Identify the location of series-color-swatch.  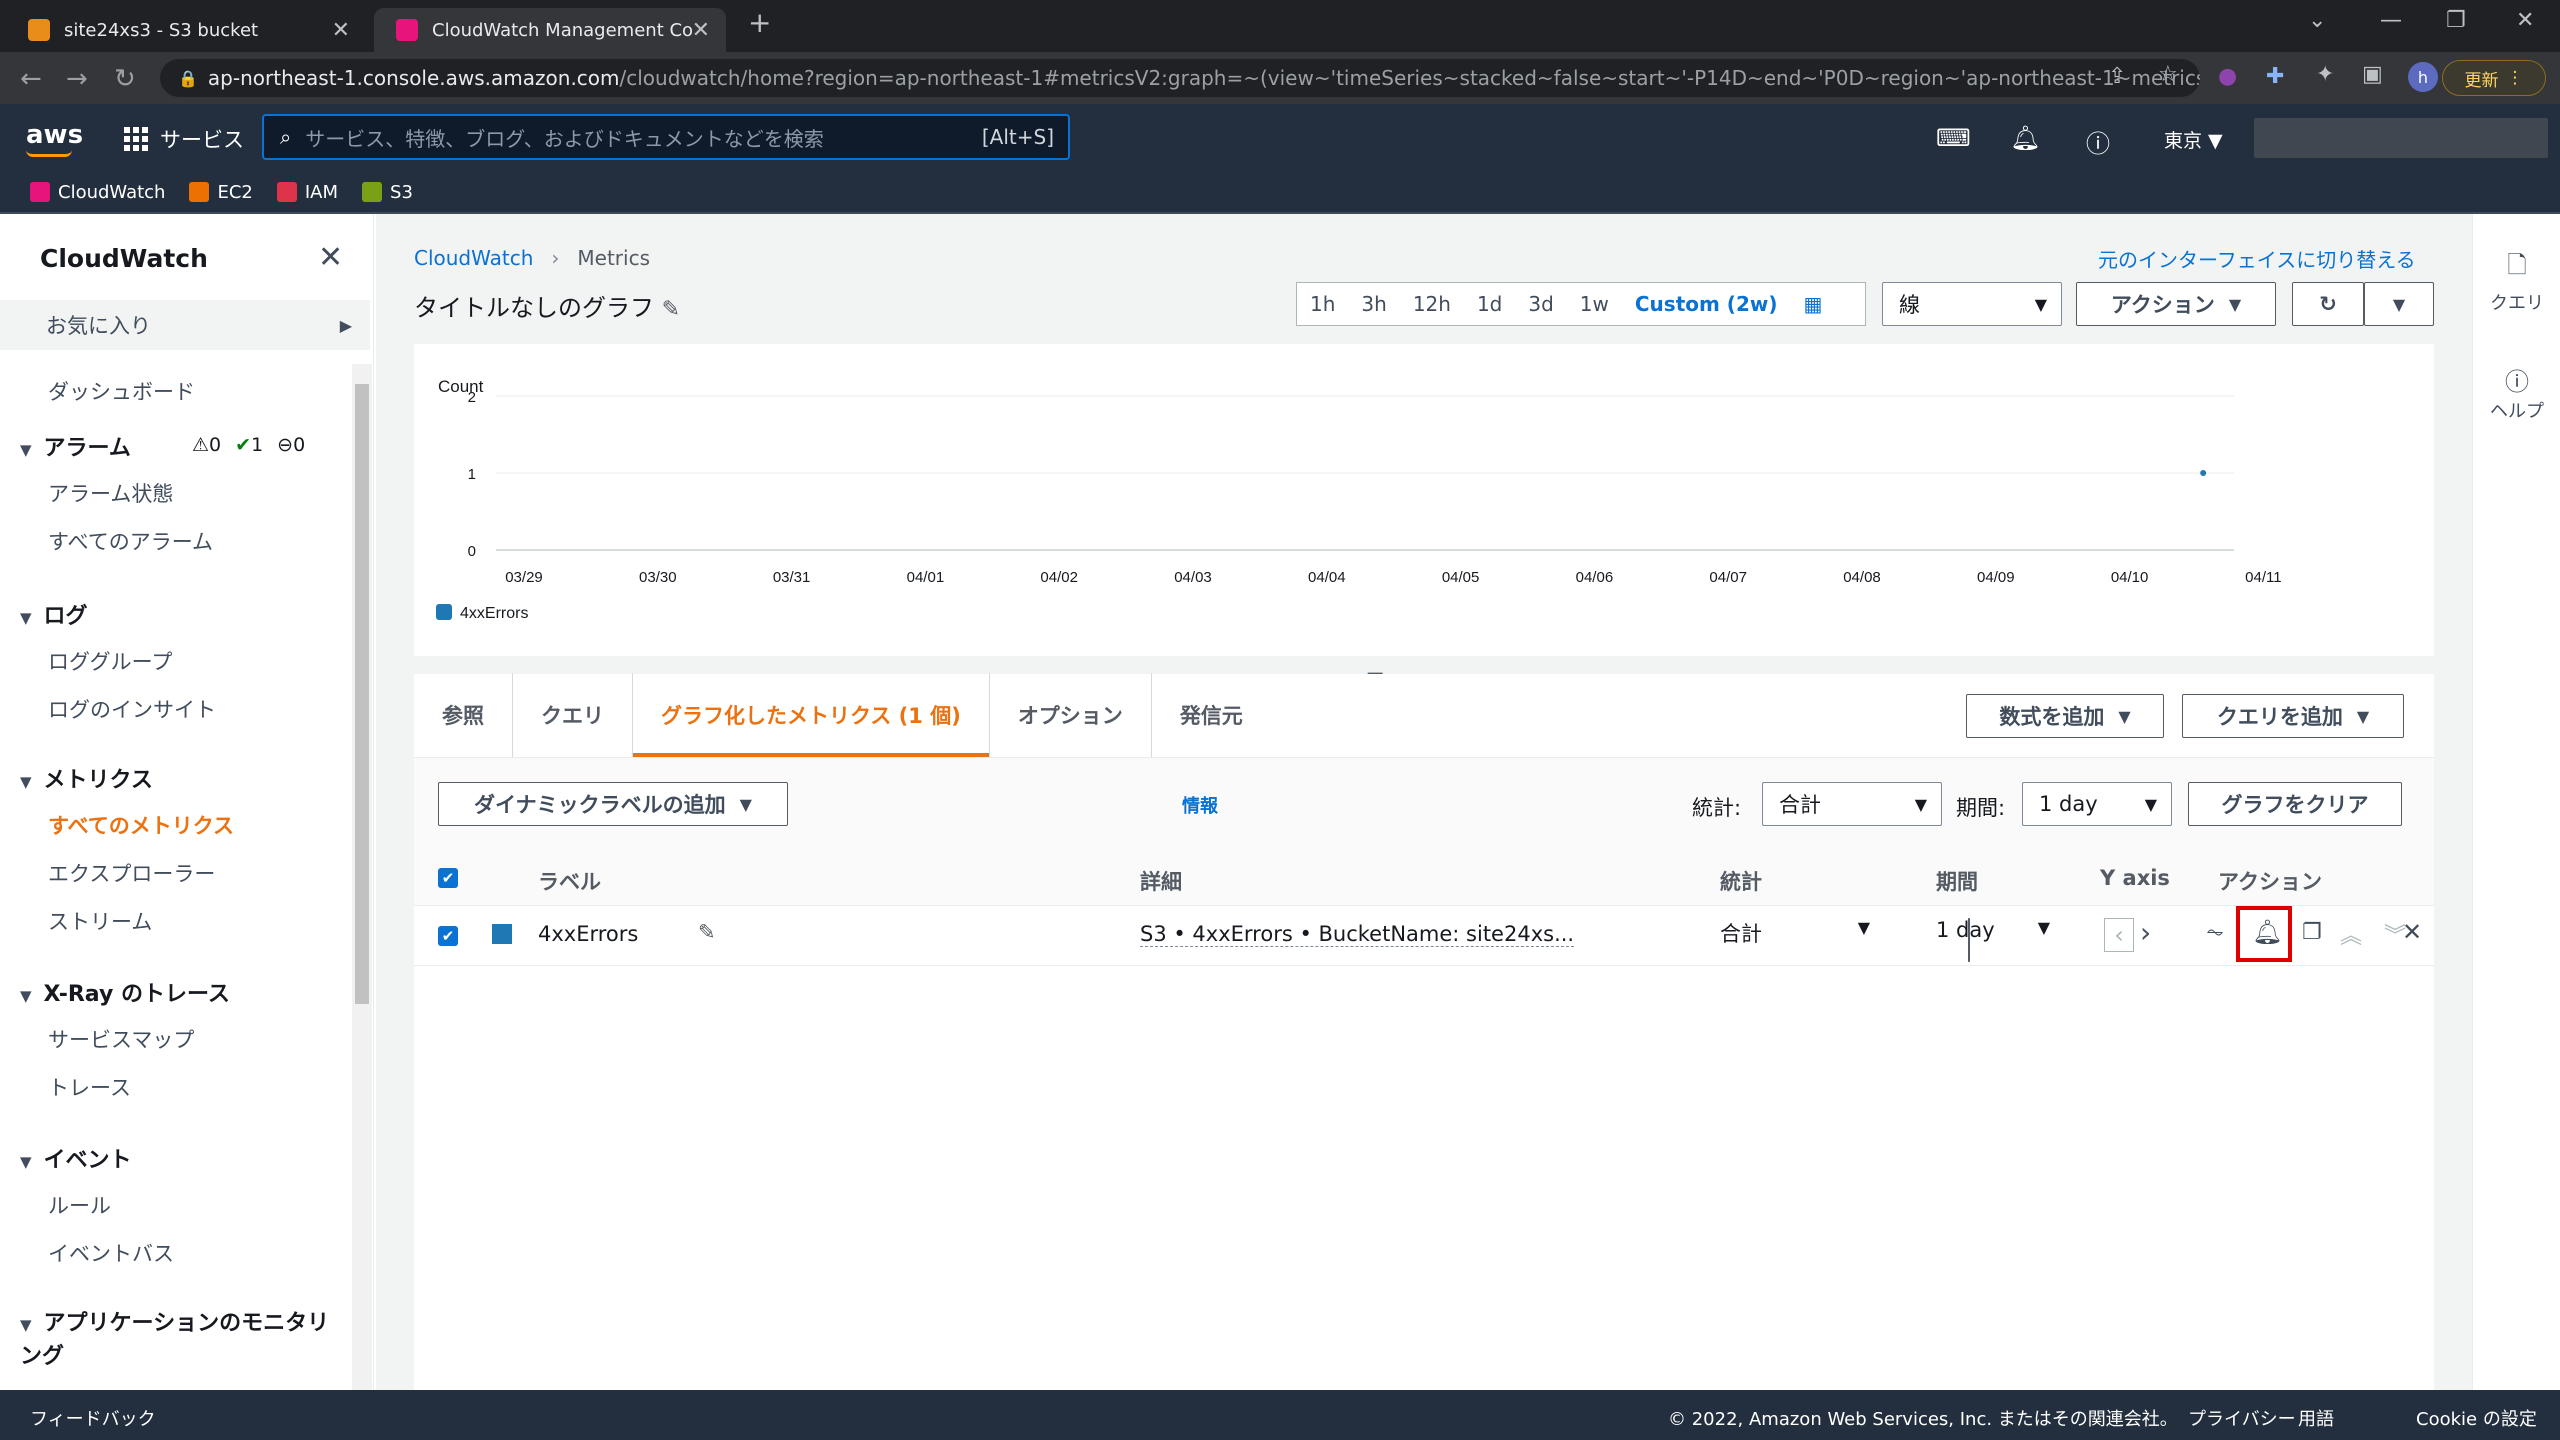
(502, 934).